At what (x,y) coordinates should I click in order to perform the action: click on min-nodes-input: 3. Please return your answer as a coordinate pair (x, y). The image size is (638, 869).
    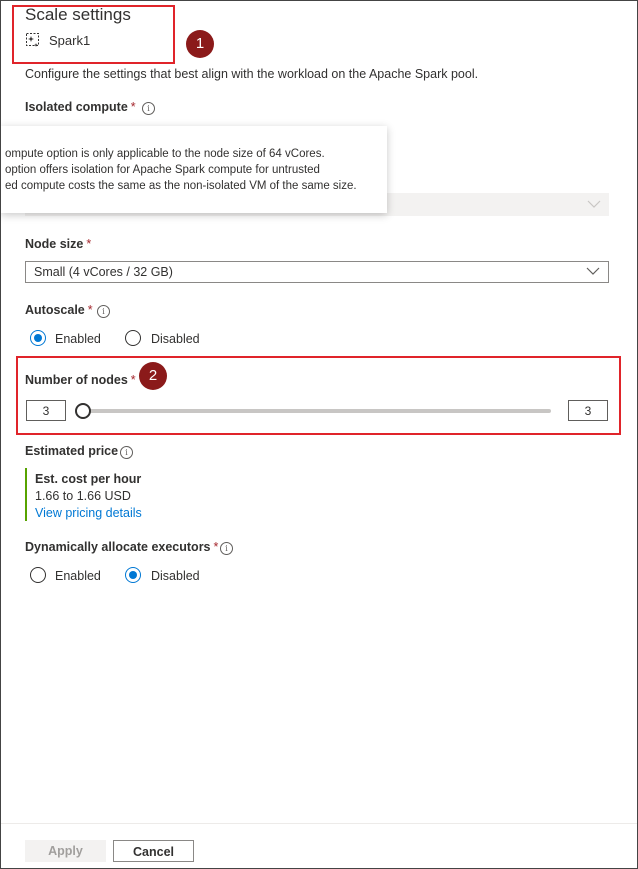
    Looking at the image, I should click on (46, 410).